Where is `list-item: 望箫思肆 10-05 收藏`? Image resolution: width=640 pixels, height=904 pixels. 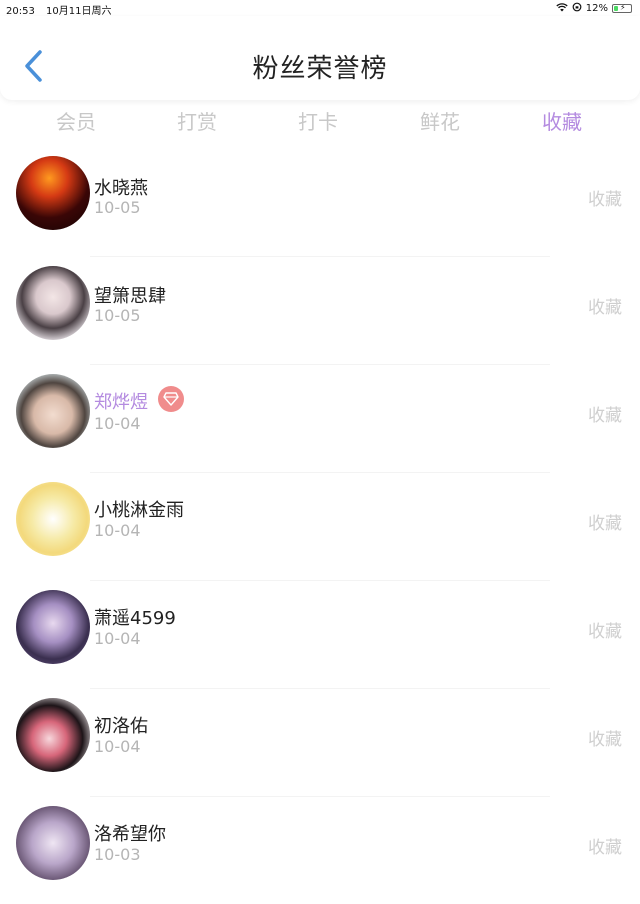
list-item: 望箫思肆 10-05 收藏 is located at coordinates (320, 310).